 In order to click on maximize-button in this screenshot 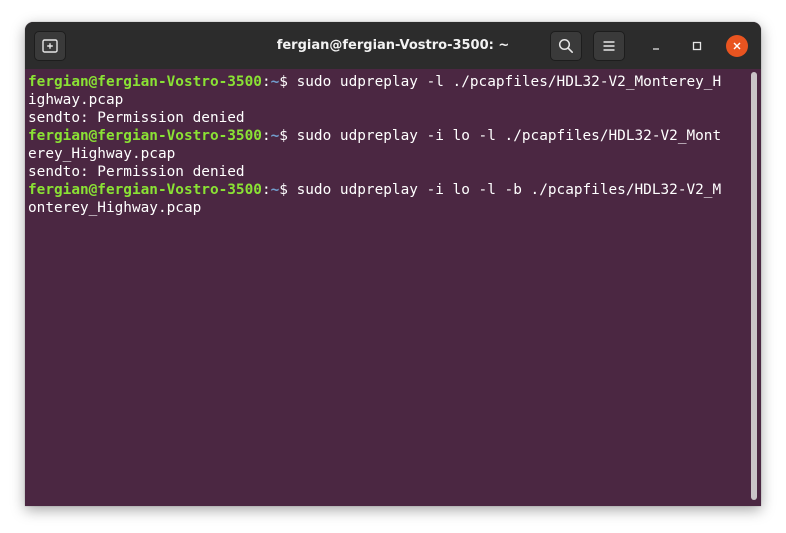, I will do `click(697, 46)`.